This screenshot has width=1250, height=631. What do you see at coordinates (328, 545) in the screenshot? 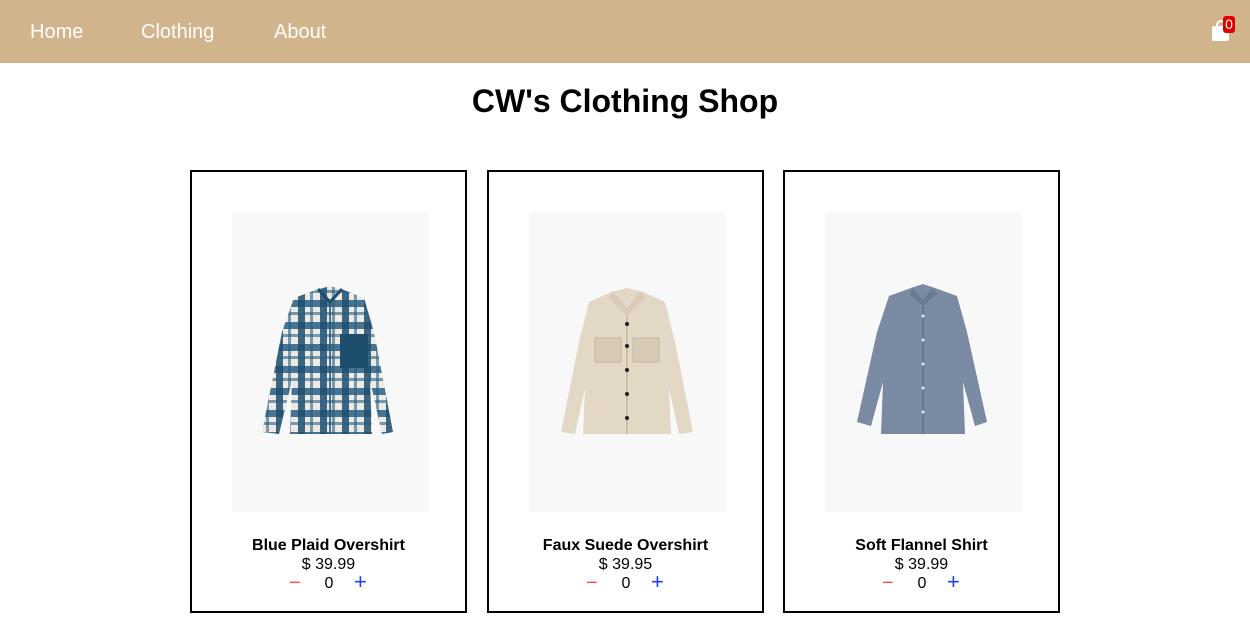
I see `product-name: Blue Plaid Overshirt` at bounding box center [328, 545].